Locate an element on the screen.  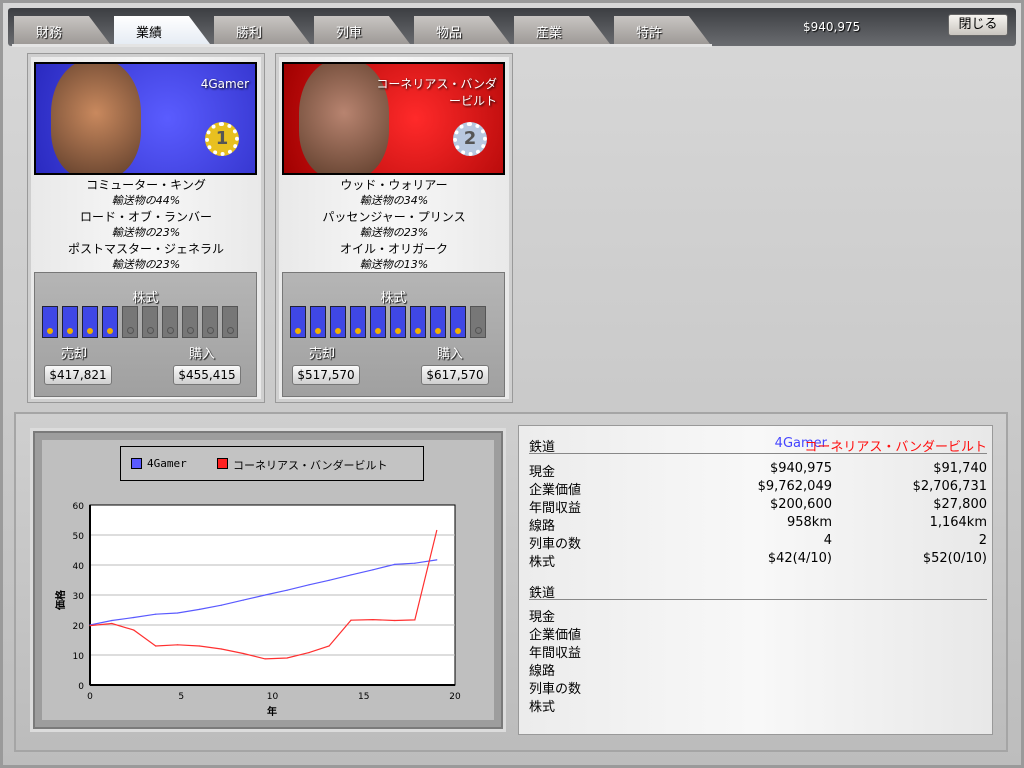
y-tick-label: 10 is located at coordinates (79, 657).